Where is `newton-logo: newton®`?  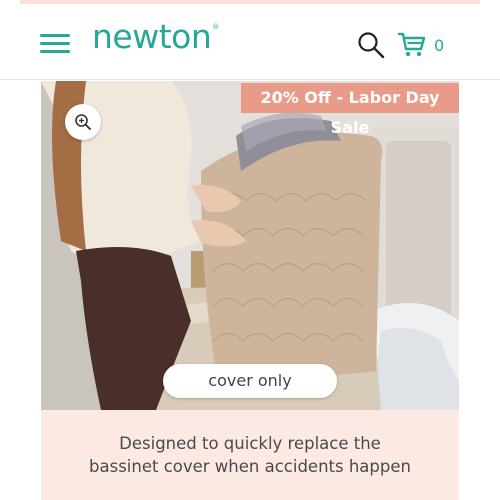
newton-logo: newton® is located at coordinates (155, 36).